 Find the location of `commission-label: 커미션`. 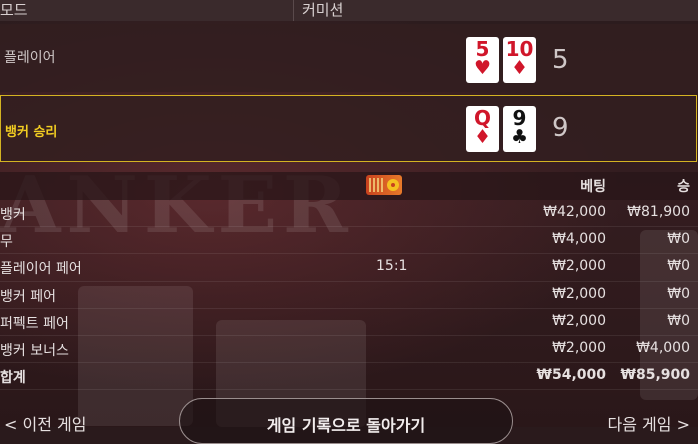

commission-label: 커미션 is located at coordinates (323, 10).